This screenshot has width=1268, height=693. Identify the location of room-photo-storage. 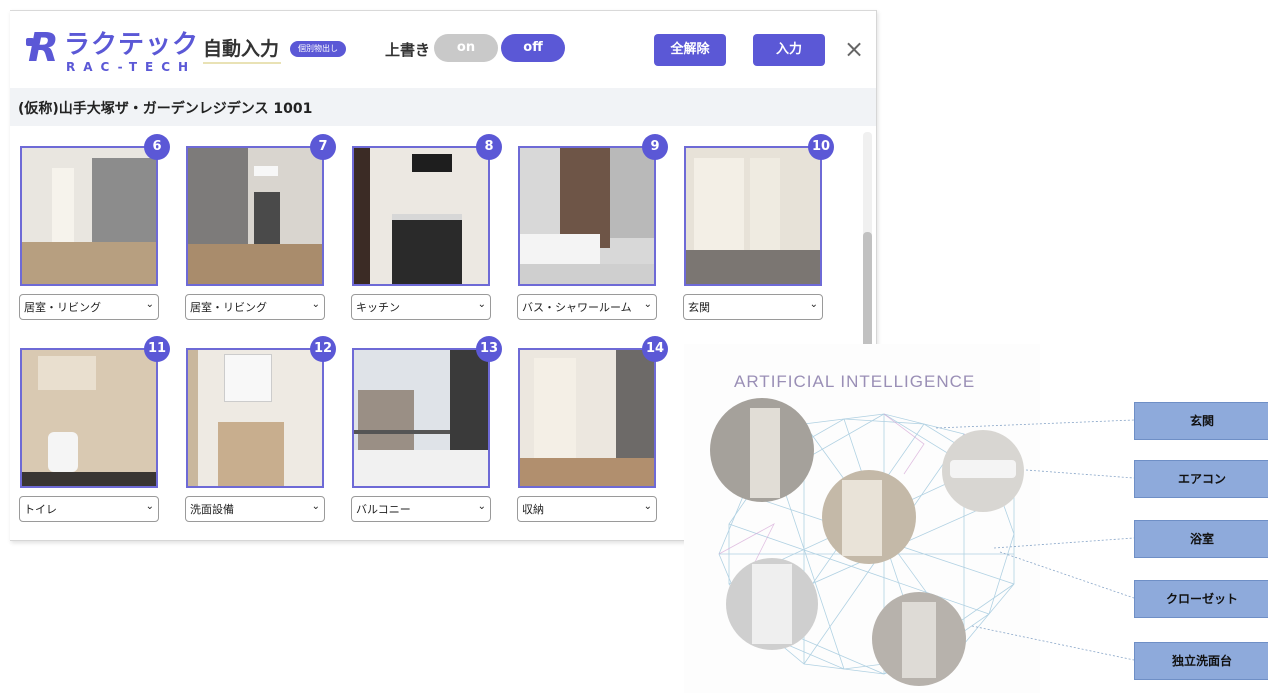
(587, 418).